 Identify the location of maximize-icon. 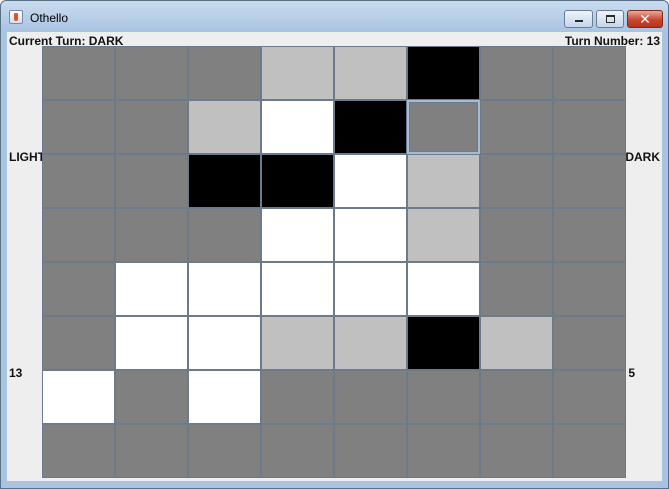
(610, 19).